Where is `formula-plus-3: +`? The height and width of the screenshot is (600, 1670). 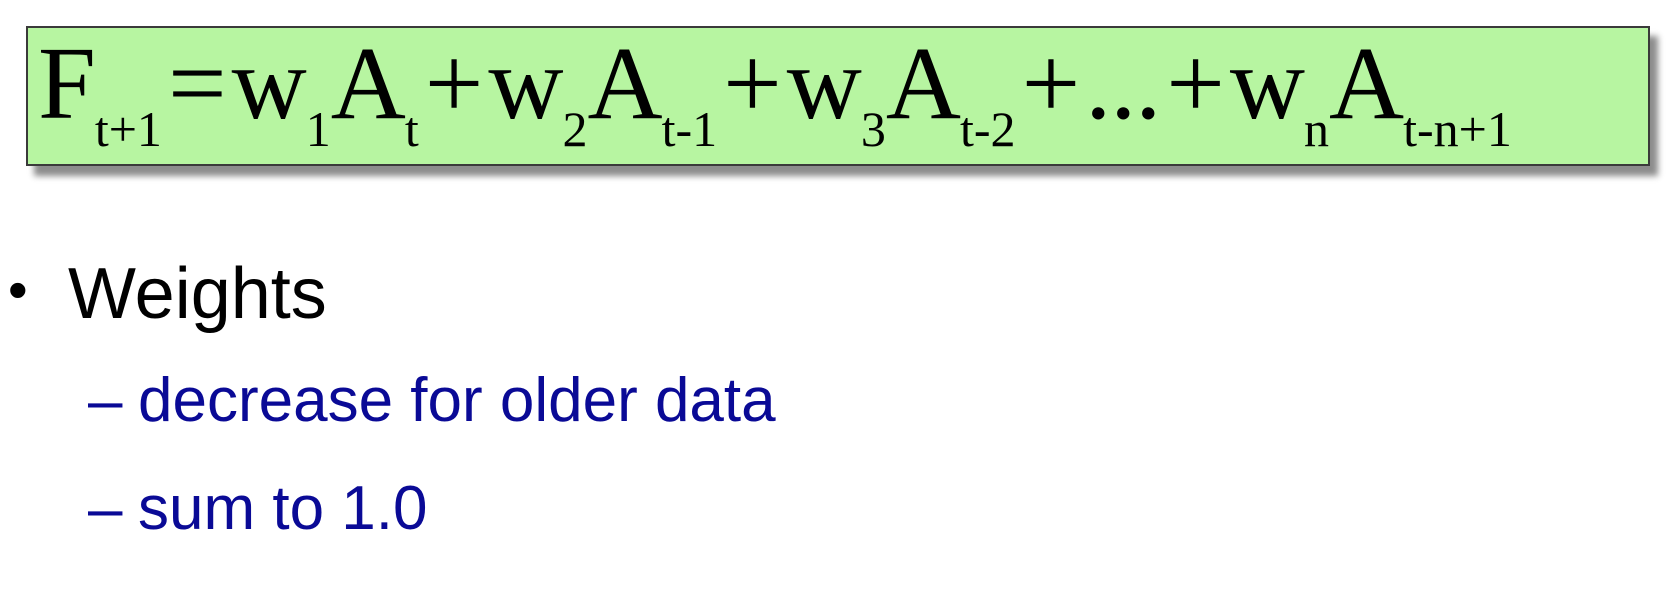 formula-plus-3: + is located at coordinates (1051, 83).